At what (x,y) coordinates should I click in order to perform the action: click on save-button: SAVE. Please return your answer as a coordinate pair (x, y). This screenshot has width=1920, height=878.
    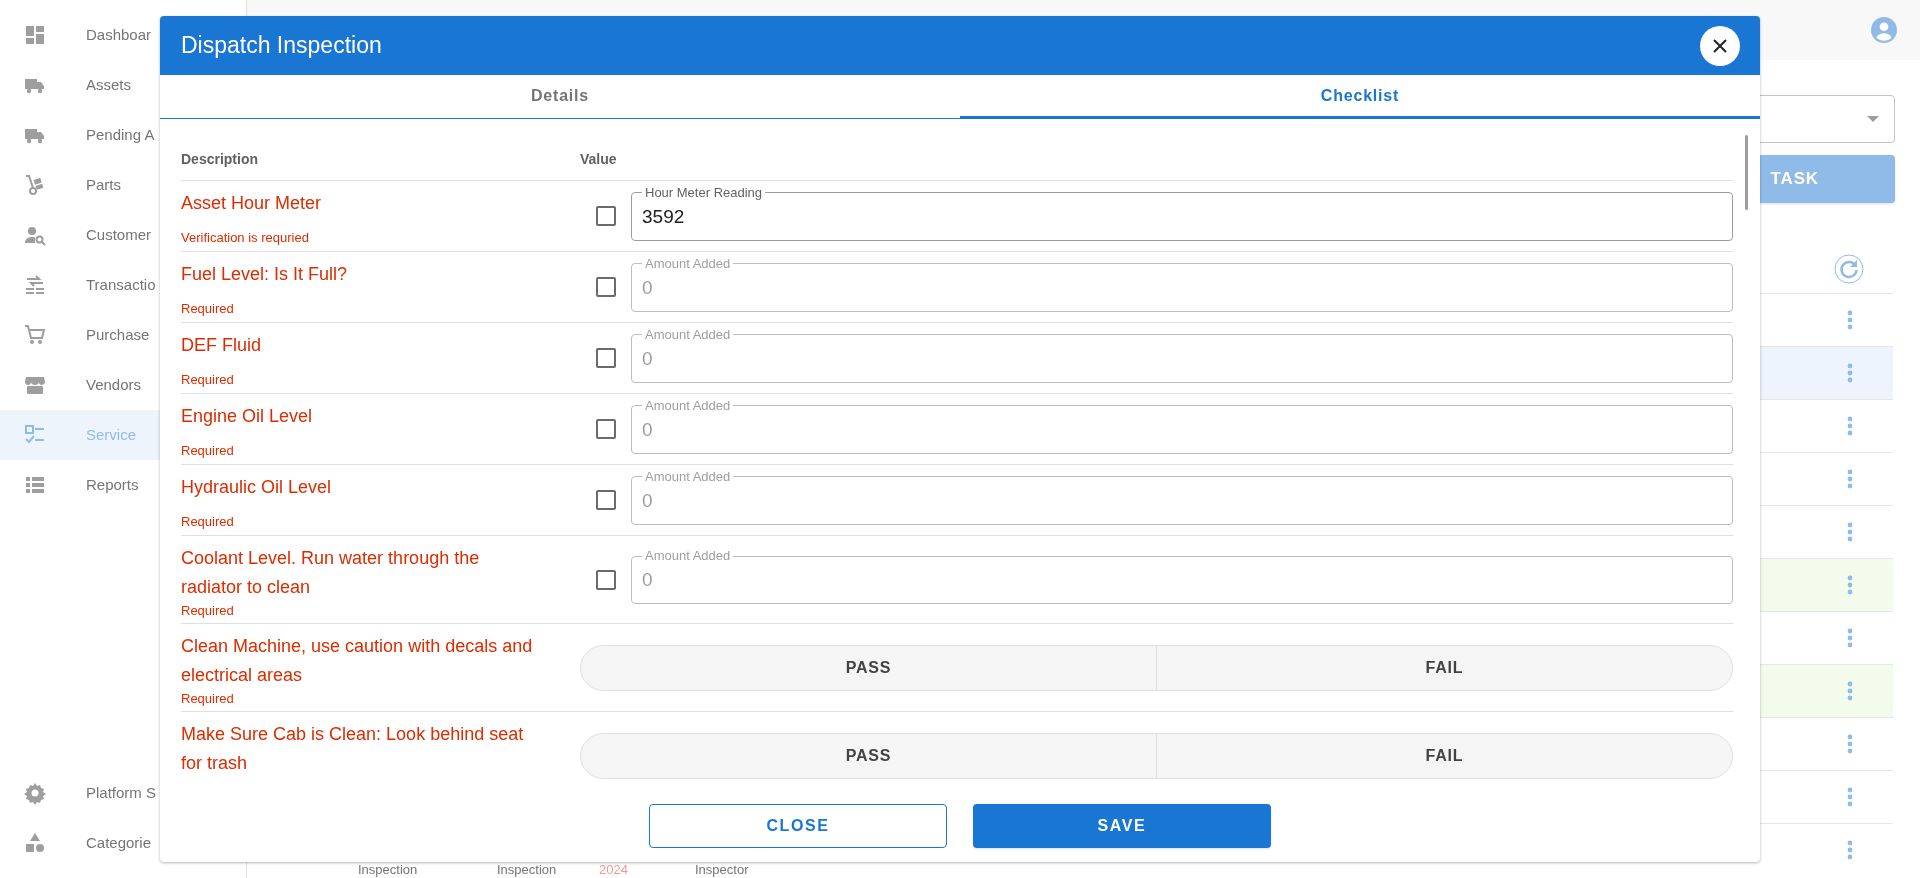
    Looking at the image, I should click on (1122, 825).